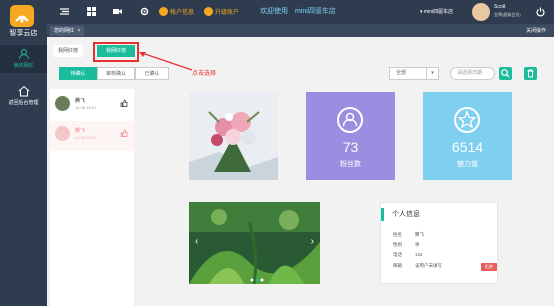 The image size is (554, 306). I want to click on grid-icon, so click(91, 11).